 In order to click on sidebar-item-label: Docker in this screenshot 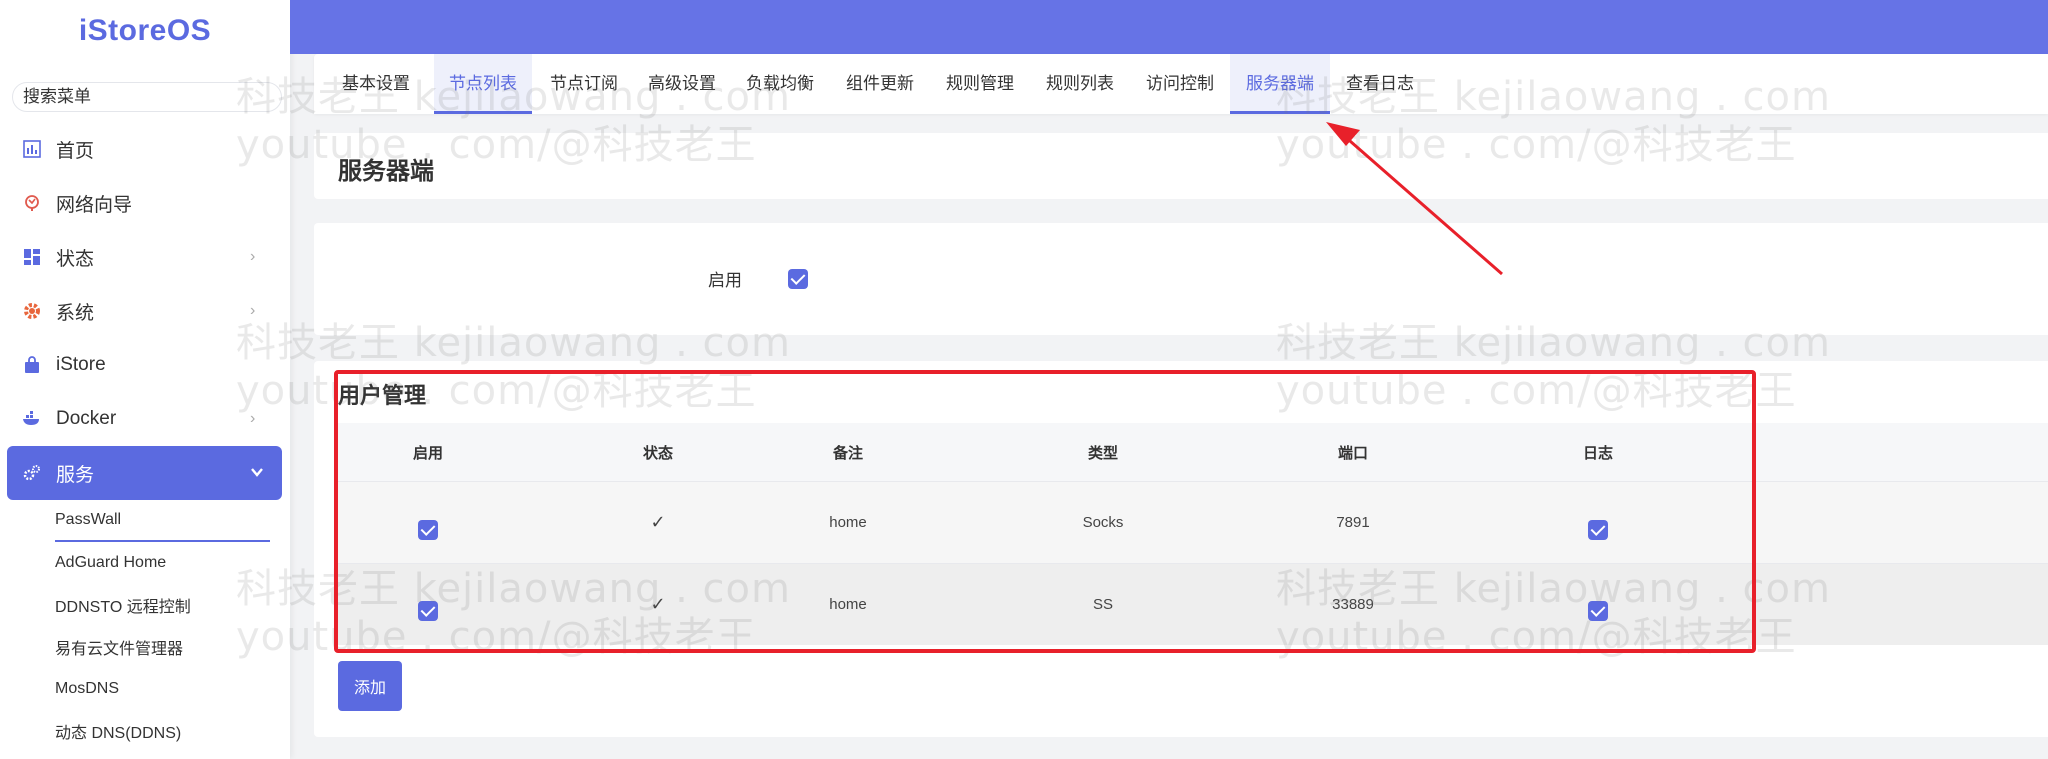, I will do `click(86, 418)`.